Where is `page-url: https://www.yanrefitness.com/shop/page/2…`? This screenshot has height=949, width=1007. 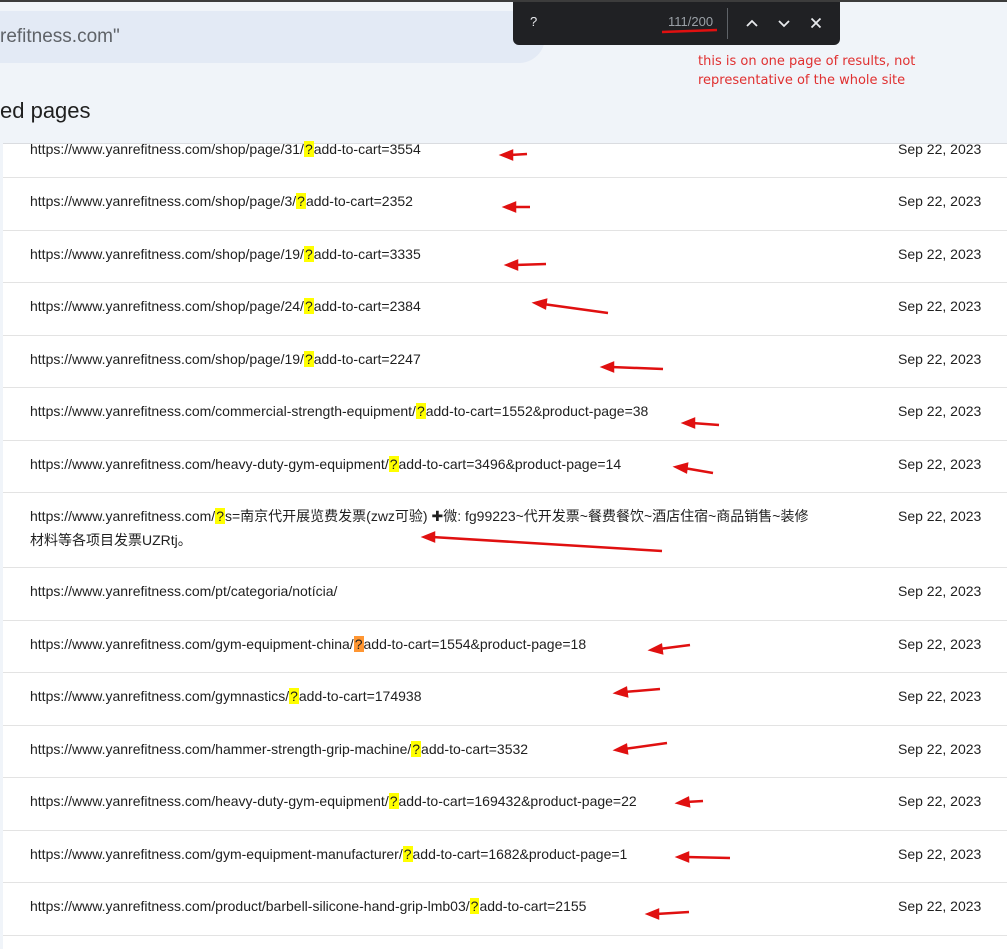
page-url: https://www.yanrefitness.com/shop/page/2… is located at coordinates (425, 306).